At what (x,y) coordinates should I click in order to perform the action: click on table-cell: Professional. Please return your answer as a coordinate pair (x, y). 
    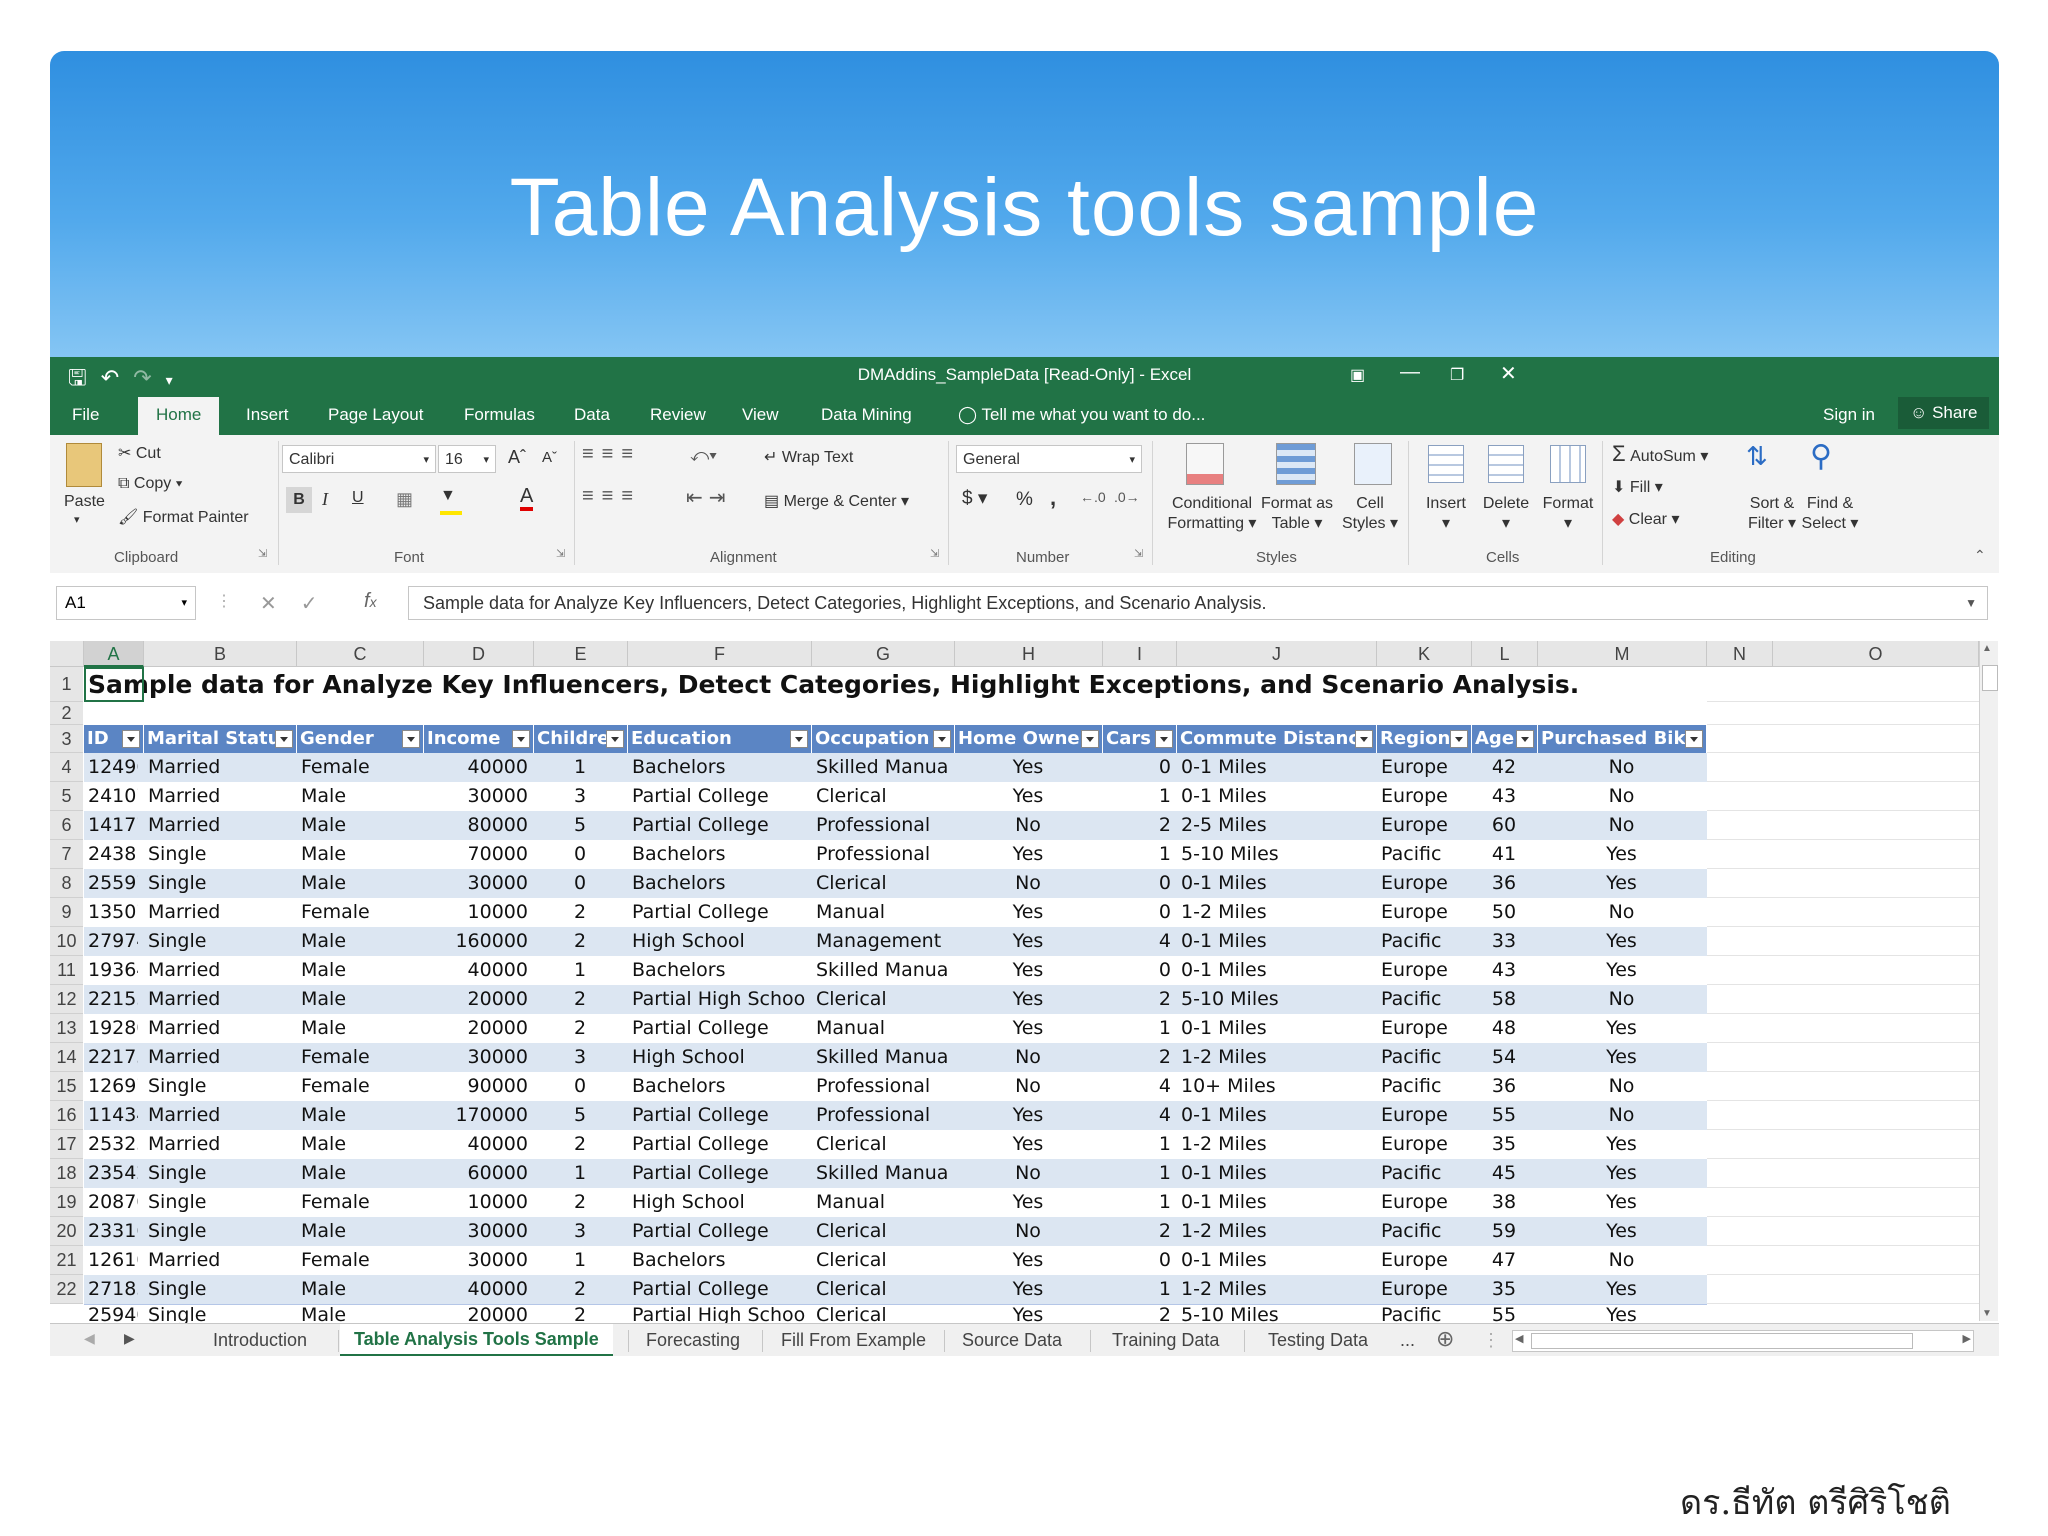
    Looking at the image, I should click on (882, 1115).